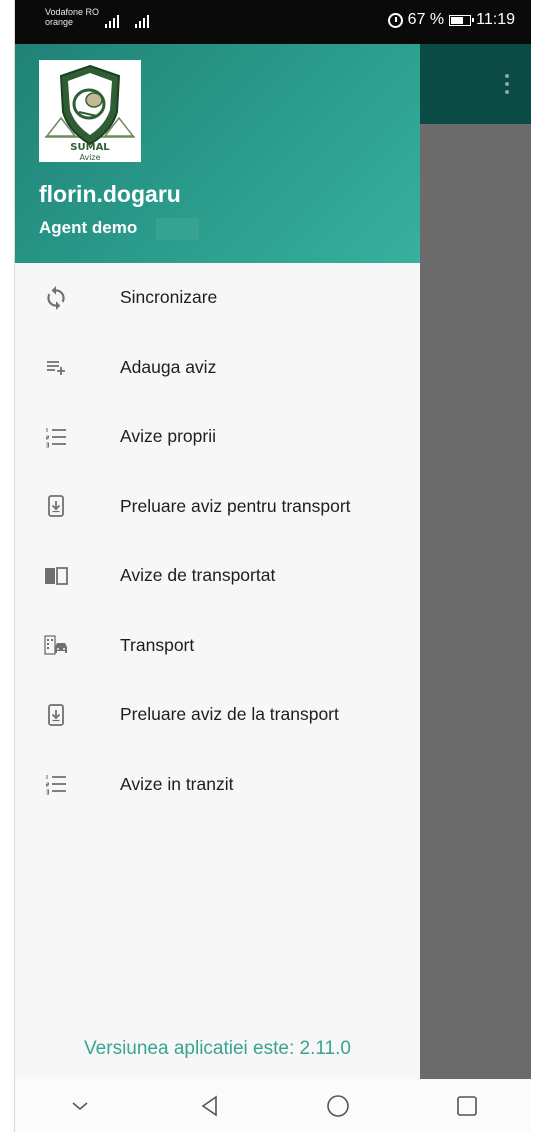 This screenshot has height=1132, width=533. I want to click on battery-icon, so click(462, 20).